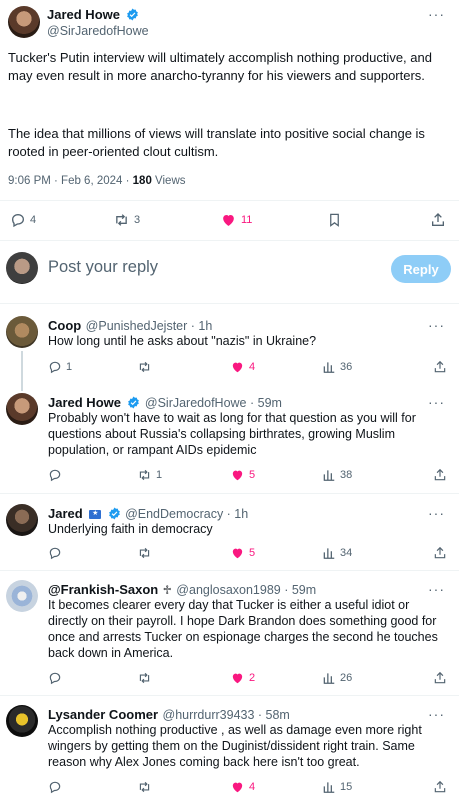 Image resolution: width=459 pixels, height=800 pixels. Describe the element at coordinates (337, 553) in the screenshot. I see `views-action: 34` at that location.